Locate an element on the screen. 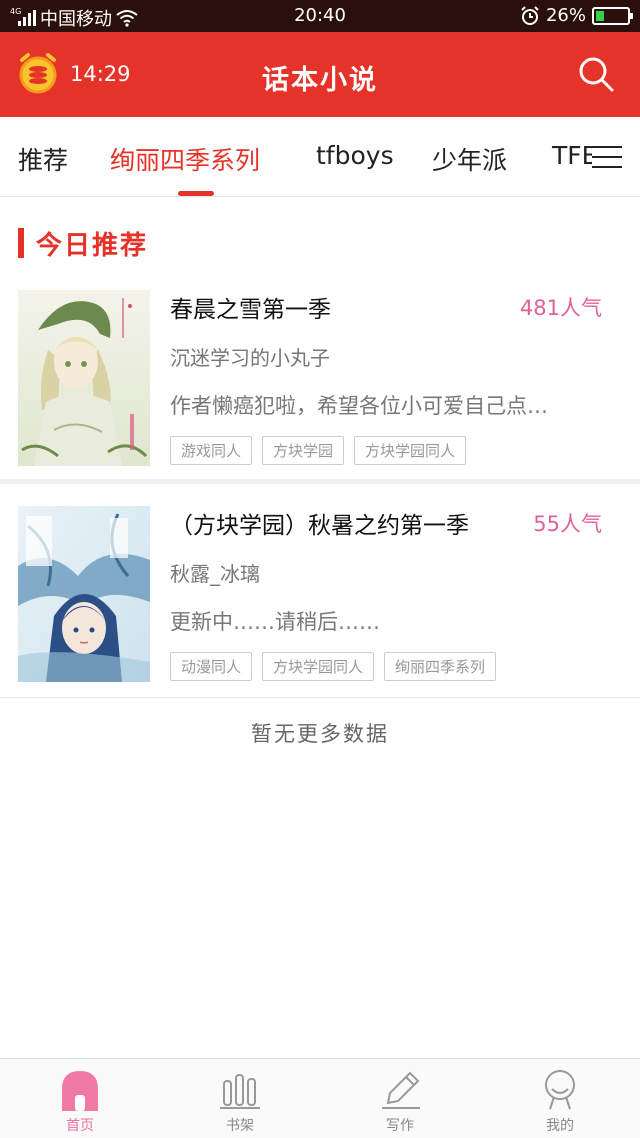  status-bar: 4G 中国移动 20:40 26% is located at coordinates (320, 16).